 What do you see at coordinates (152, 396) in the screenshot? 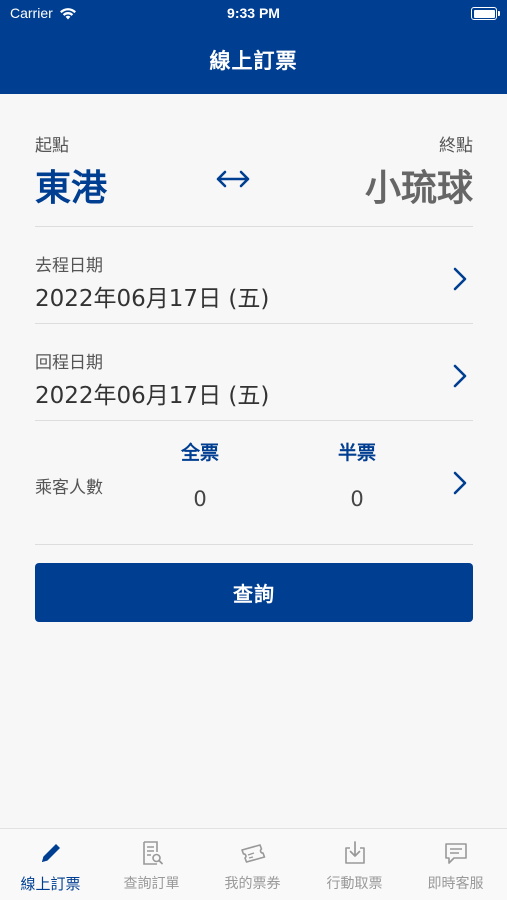
I see `return-date-value: 2022年06月17日 (五)` at bounding box center [152, 396].